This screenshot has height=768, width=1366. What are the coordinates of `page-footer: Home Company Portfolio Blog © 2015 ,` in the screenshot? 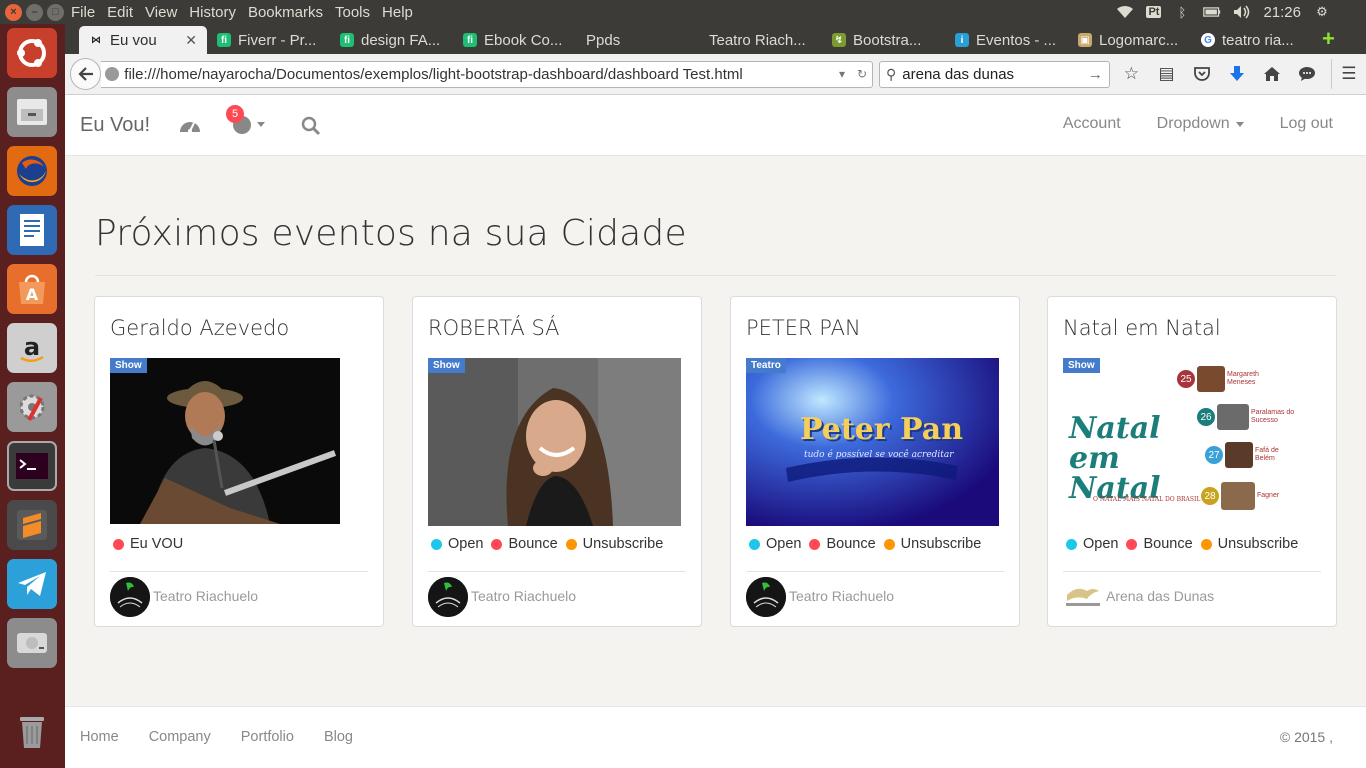 It's located at (715, 737).